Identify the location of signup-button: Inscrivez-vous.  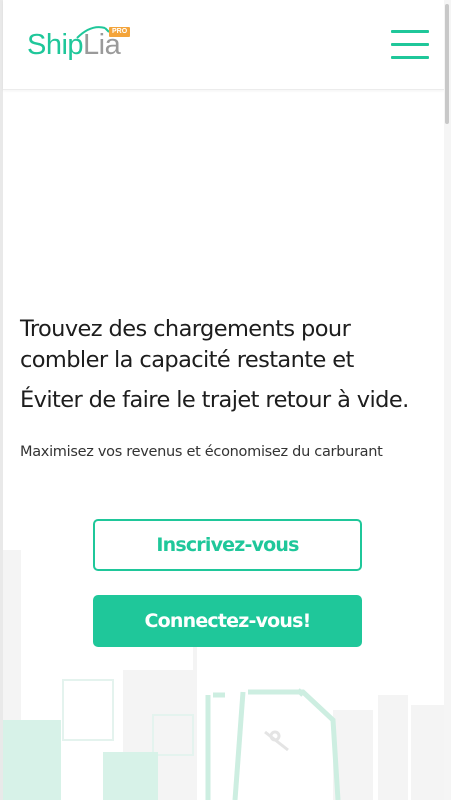
(227, 545).